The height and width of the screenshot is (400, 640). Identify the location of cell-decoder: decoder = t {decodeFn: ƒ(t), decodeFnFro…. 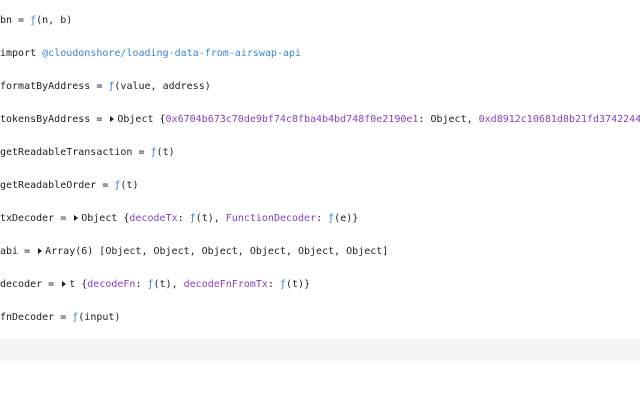
(320, 285).